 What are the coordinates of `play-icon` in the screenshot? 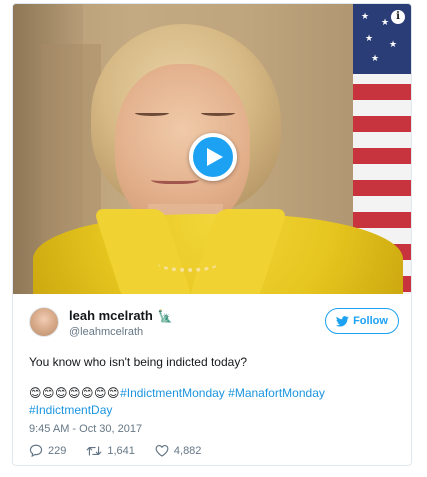 It's located at (215, 157).